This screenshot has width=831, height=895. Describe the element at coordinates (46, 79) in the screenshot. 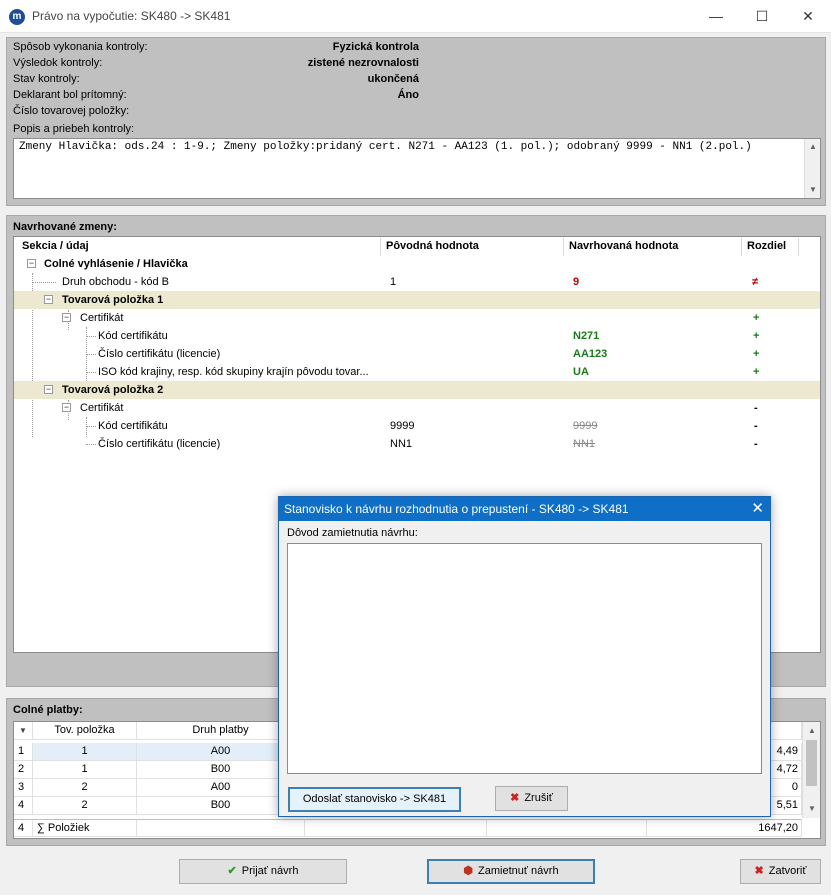

I see `field-label-state: Stav kontroly:` at that location.